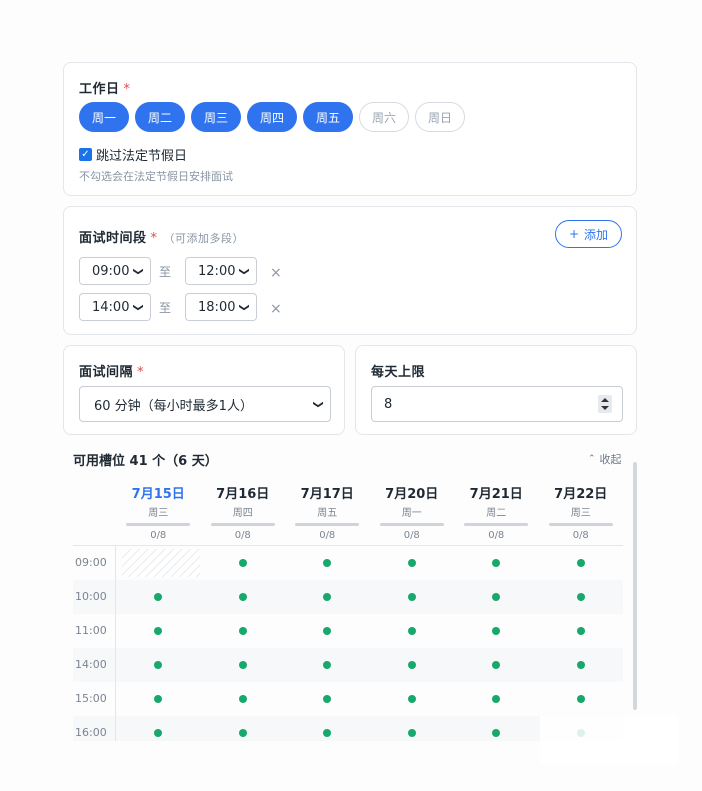 Image resolution: width=702 pixels, height=791 pixels. Describe the element at coordinates (91, 562) in the screenshot. I see `slot-time-label: 09:00` at that location.